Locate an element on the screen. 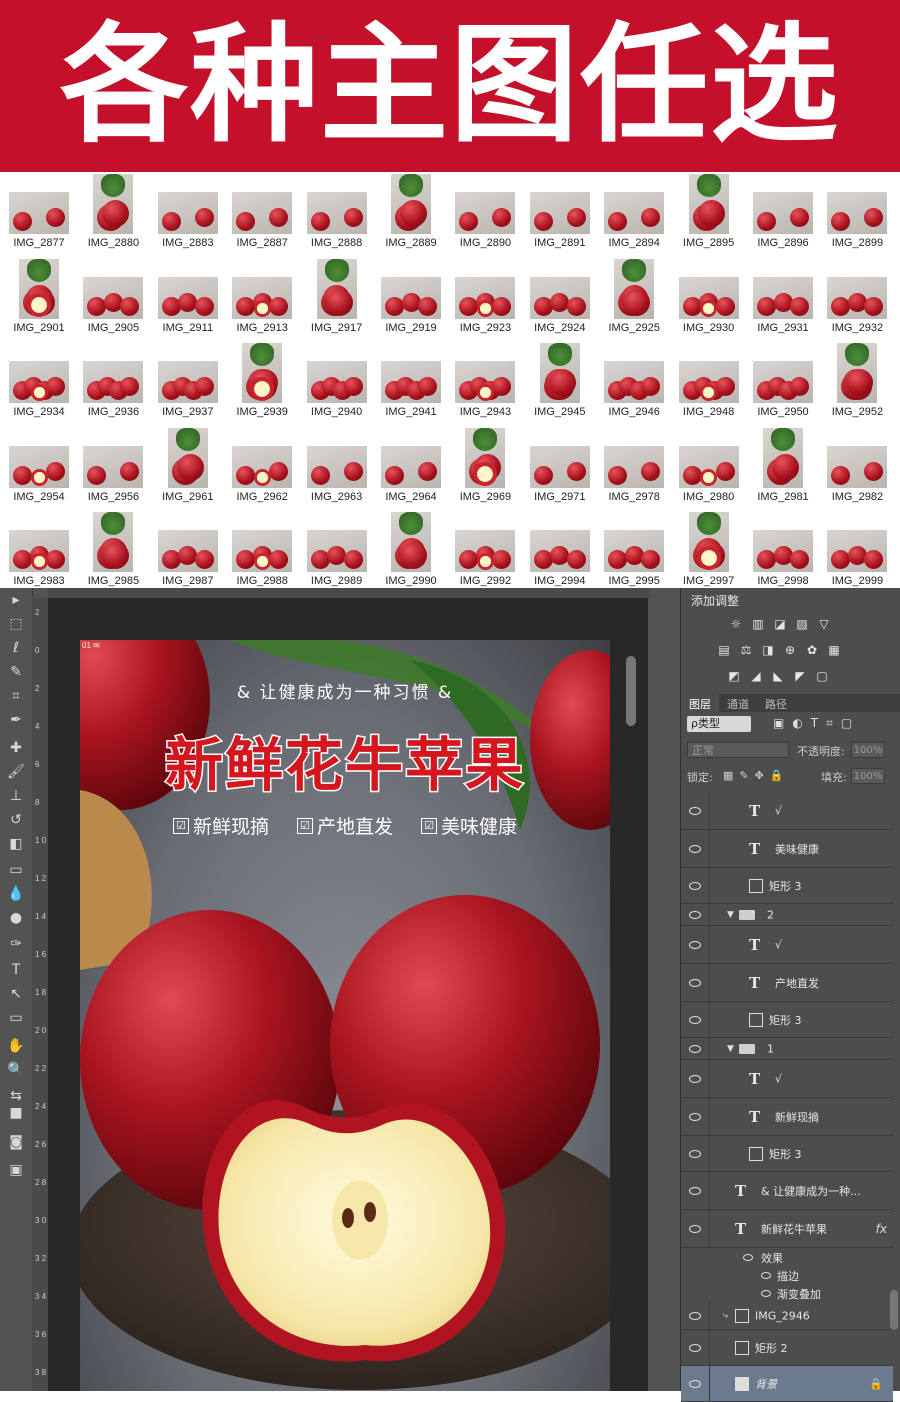 Image resolution: width=900 pixels, height=1402 pixels. thumbnail-item: IMG_2889 is located at coordinates (411, 210).